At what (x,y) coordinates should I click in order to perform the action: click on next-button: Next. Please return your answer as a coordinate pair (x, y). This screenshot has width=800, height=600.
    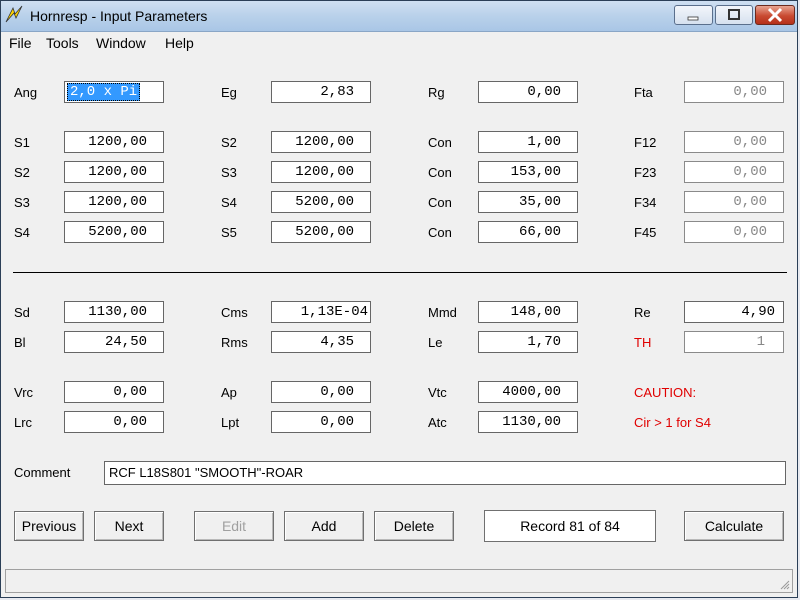
    Looking at the image, I should click on (129, 526).